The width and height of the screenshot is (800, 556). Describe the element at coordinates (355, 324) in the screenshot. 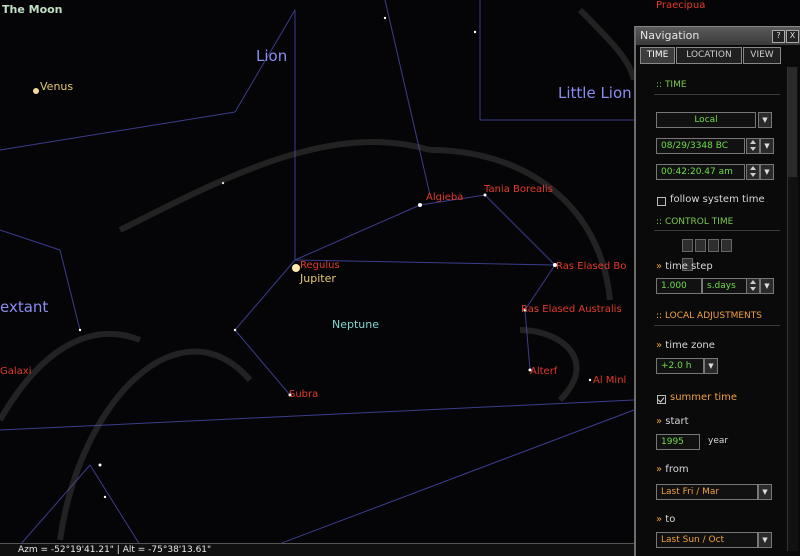

I see `planet-label: Neptune` at that location.